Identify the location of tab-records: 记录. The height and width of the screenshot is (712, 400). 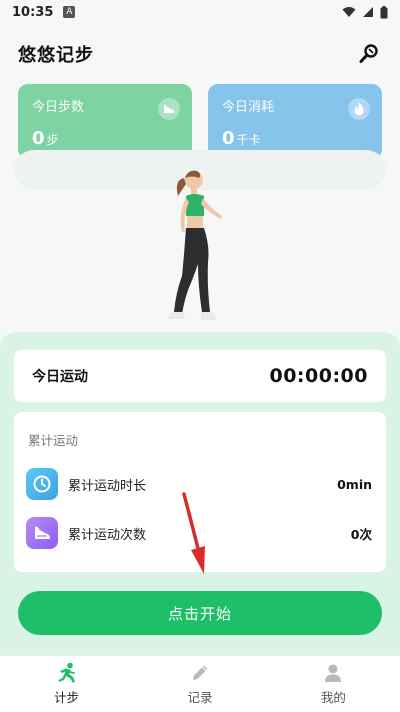
(199, 684).